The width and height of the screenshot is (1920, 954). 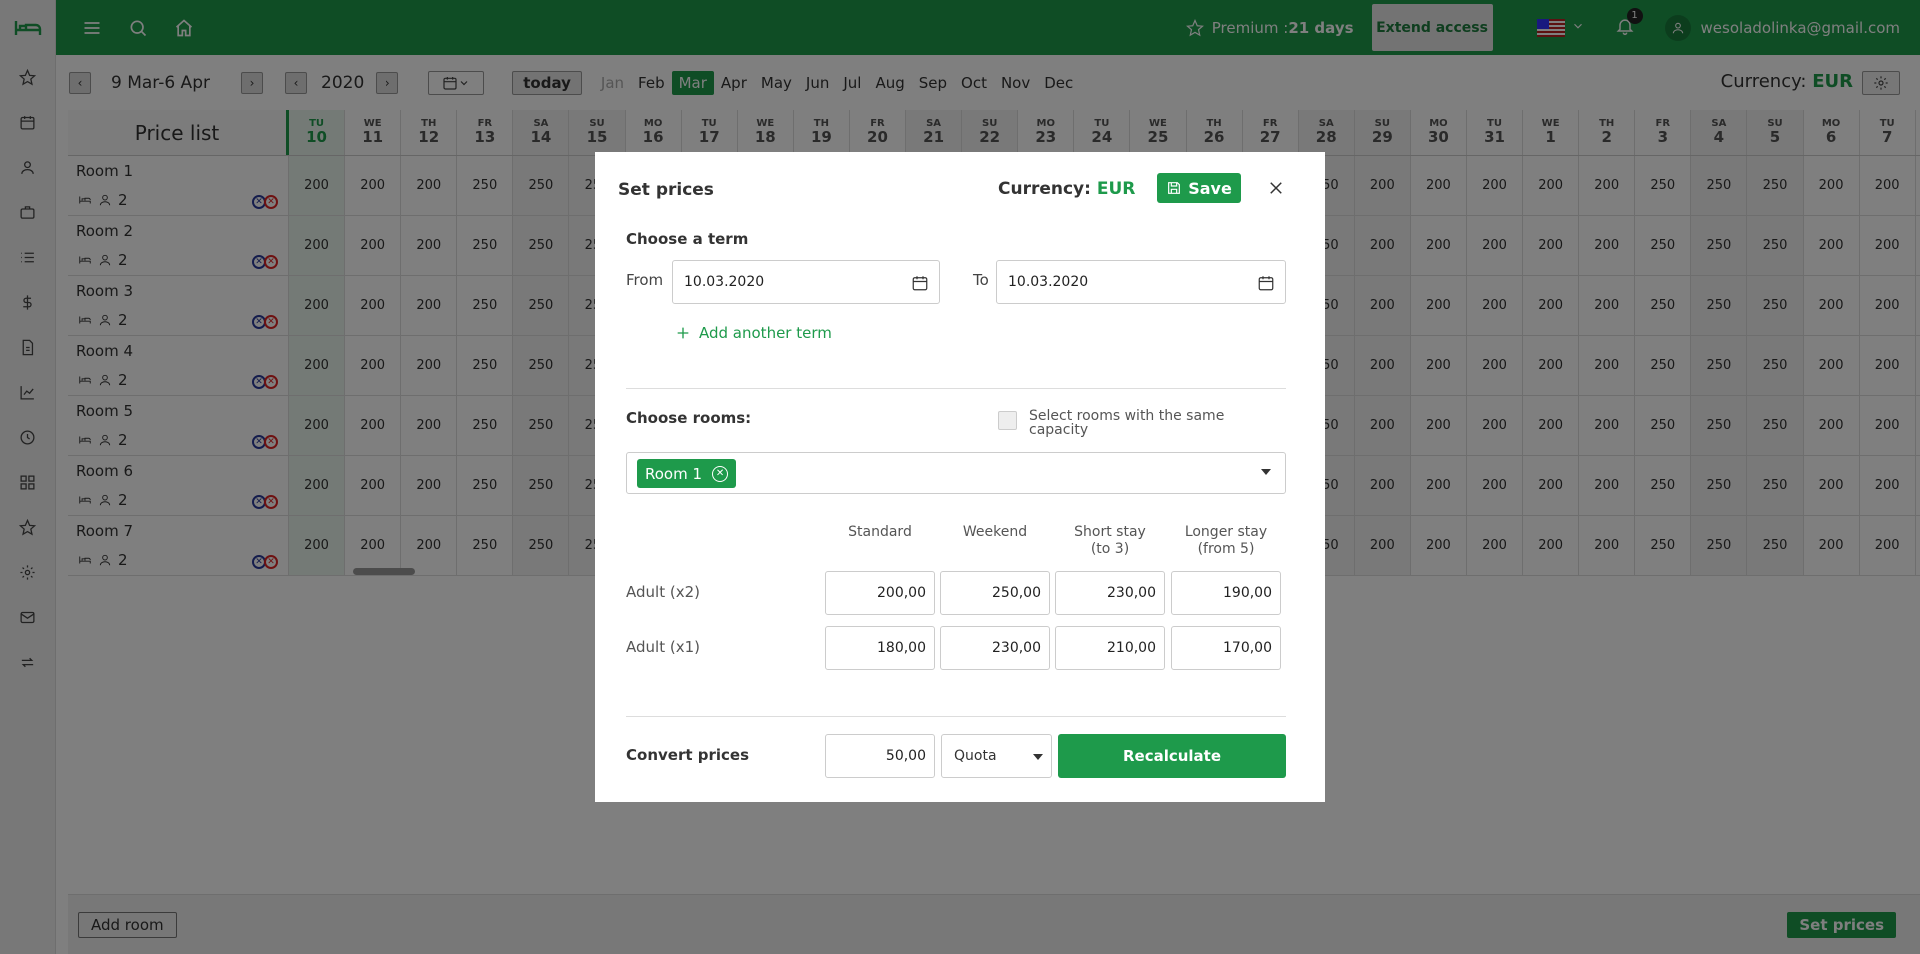 I want to click on price-input: 200,00, so click(x=880, y=593).